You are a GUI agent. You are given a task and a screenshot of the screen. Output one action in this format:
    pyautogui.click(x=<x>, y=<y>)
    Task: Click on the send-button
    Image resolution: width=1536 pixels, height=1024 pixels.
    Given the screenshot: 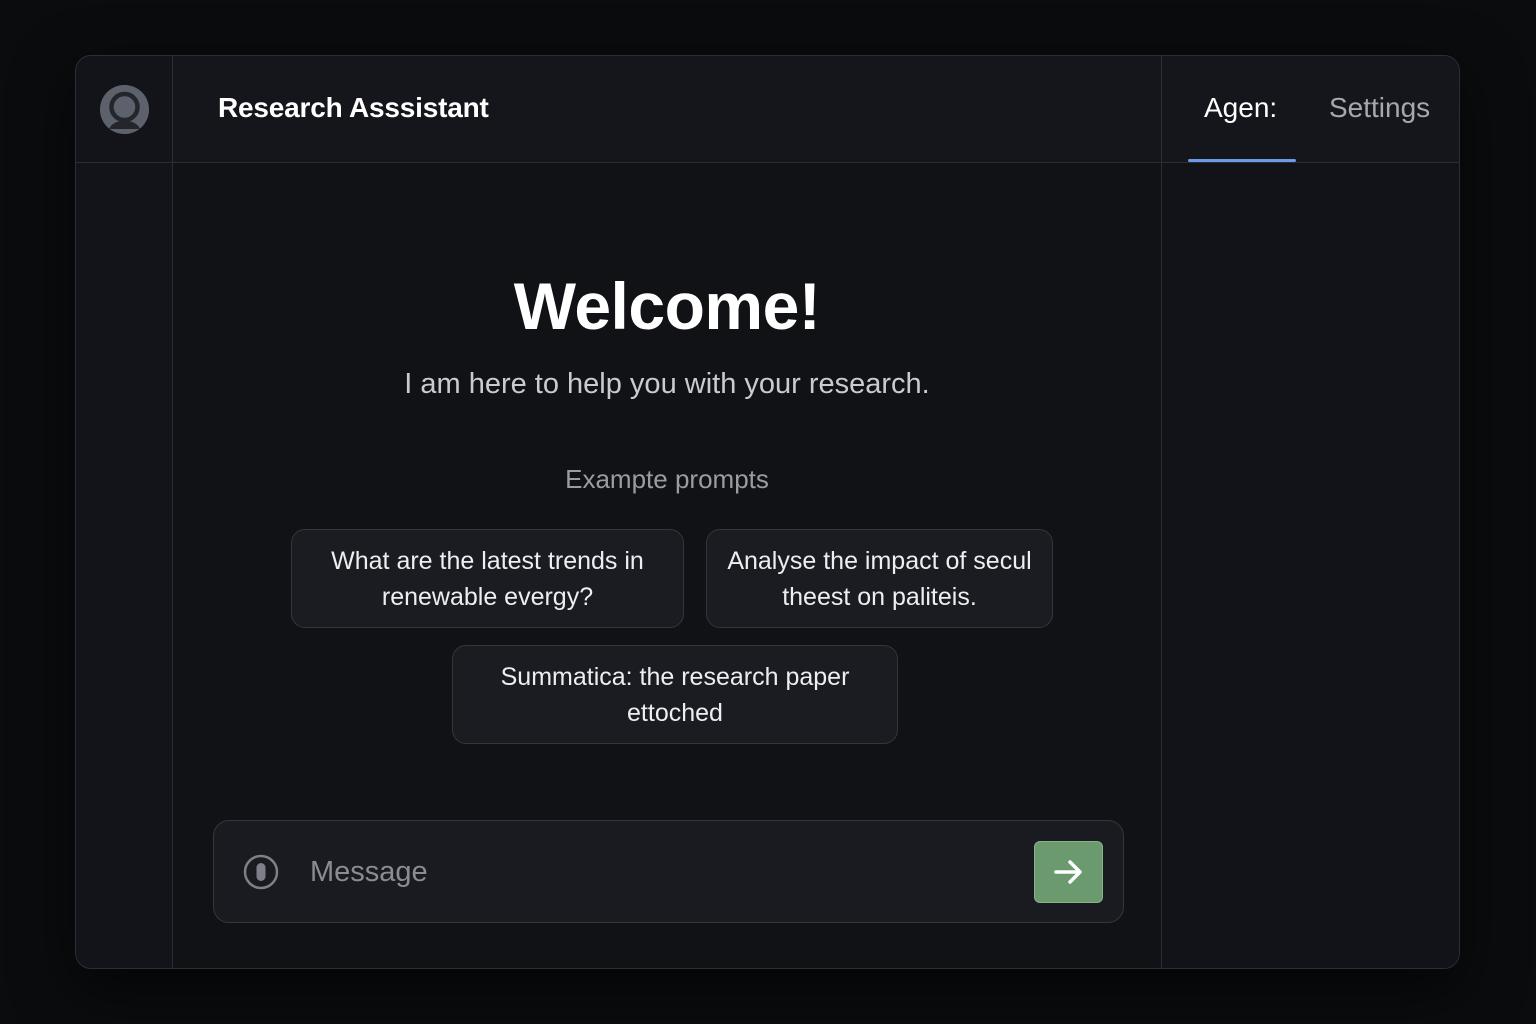 What is the action you would take?
    pyautogui.click(x=1068, y=872)
    